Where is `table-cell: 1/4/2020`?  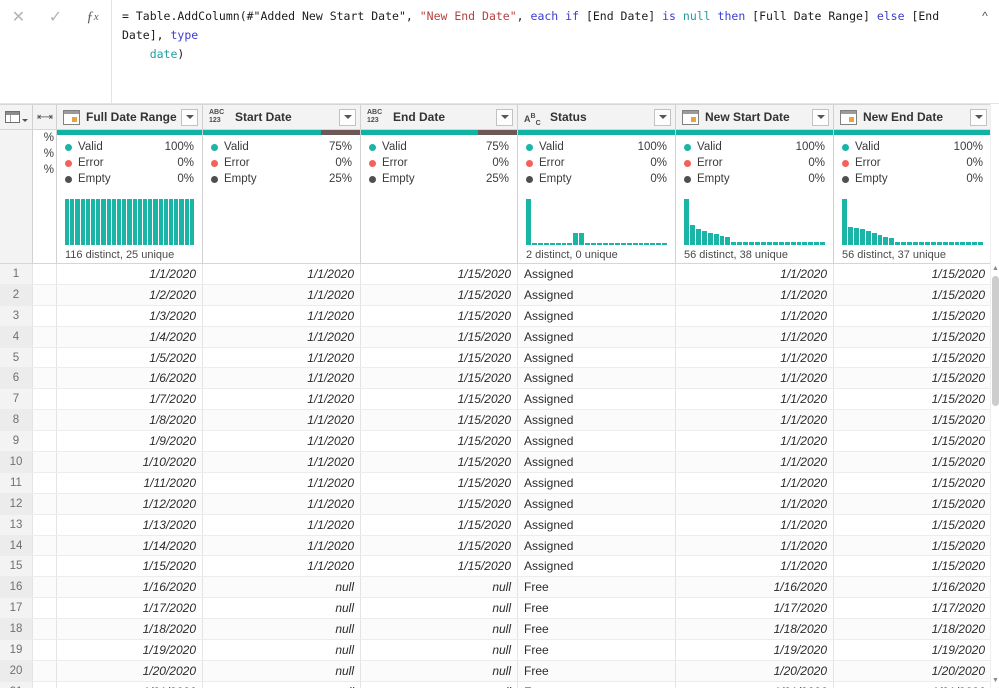 table-cell: 1/4/2020 is located at coordinates (130, 336).